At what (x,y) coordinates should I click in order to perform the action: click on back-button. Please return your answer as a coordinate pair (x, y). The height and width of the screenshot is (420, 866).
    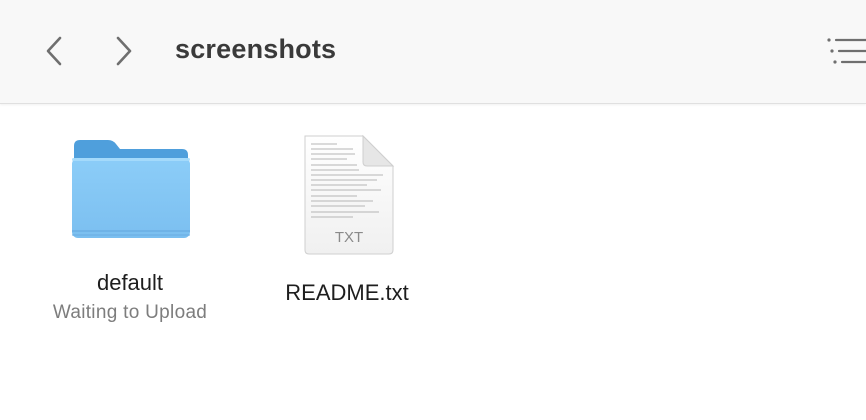
    Looking at the image, I should click on (54, 51).